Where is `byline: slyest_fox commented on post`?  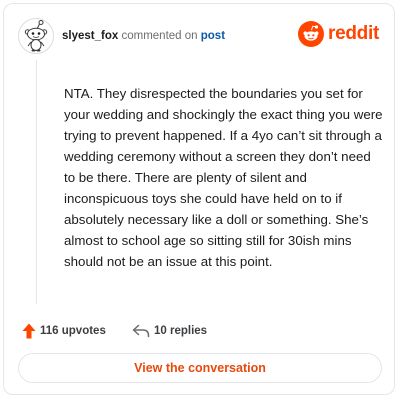 byline: slyest_fox commented on post is located at coordinates (143, 36).